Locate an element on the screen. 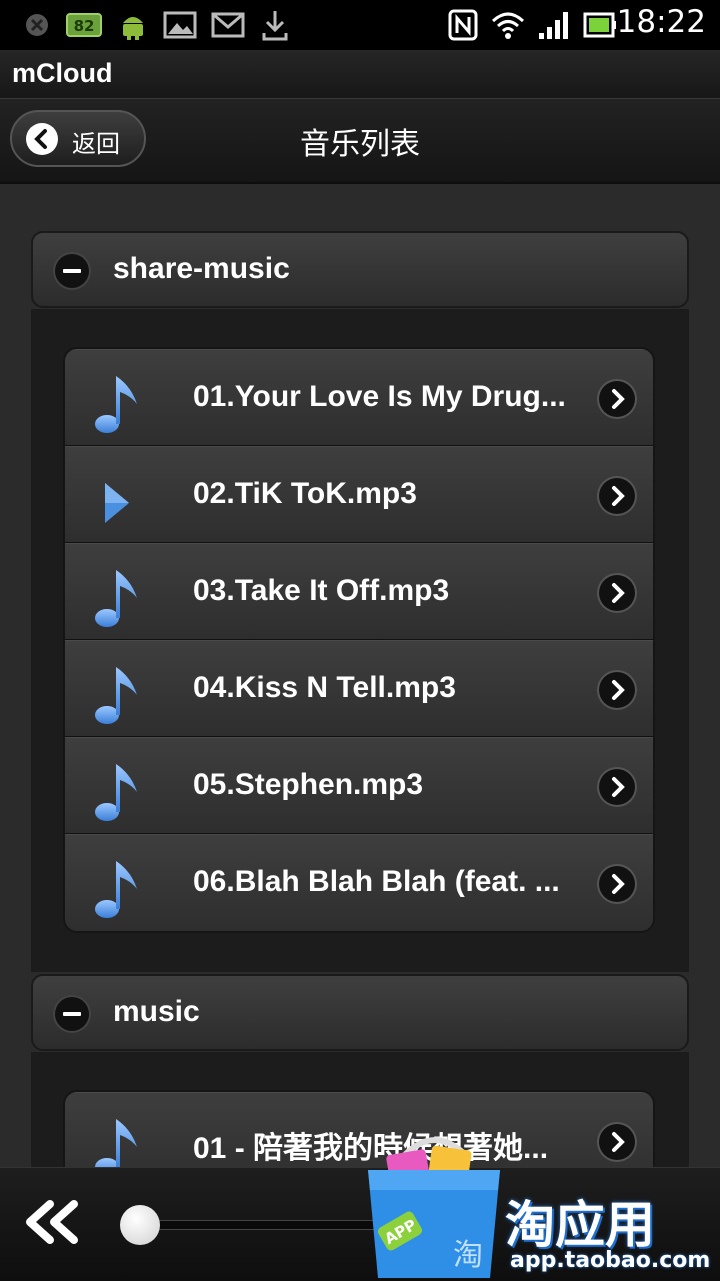 The height and width of the screenshot is (1281, 720). status-bar: 82 18:22 is located at coordinates (360, 25).